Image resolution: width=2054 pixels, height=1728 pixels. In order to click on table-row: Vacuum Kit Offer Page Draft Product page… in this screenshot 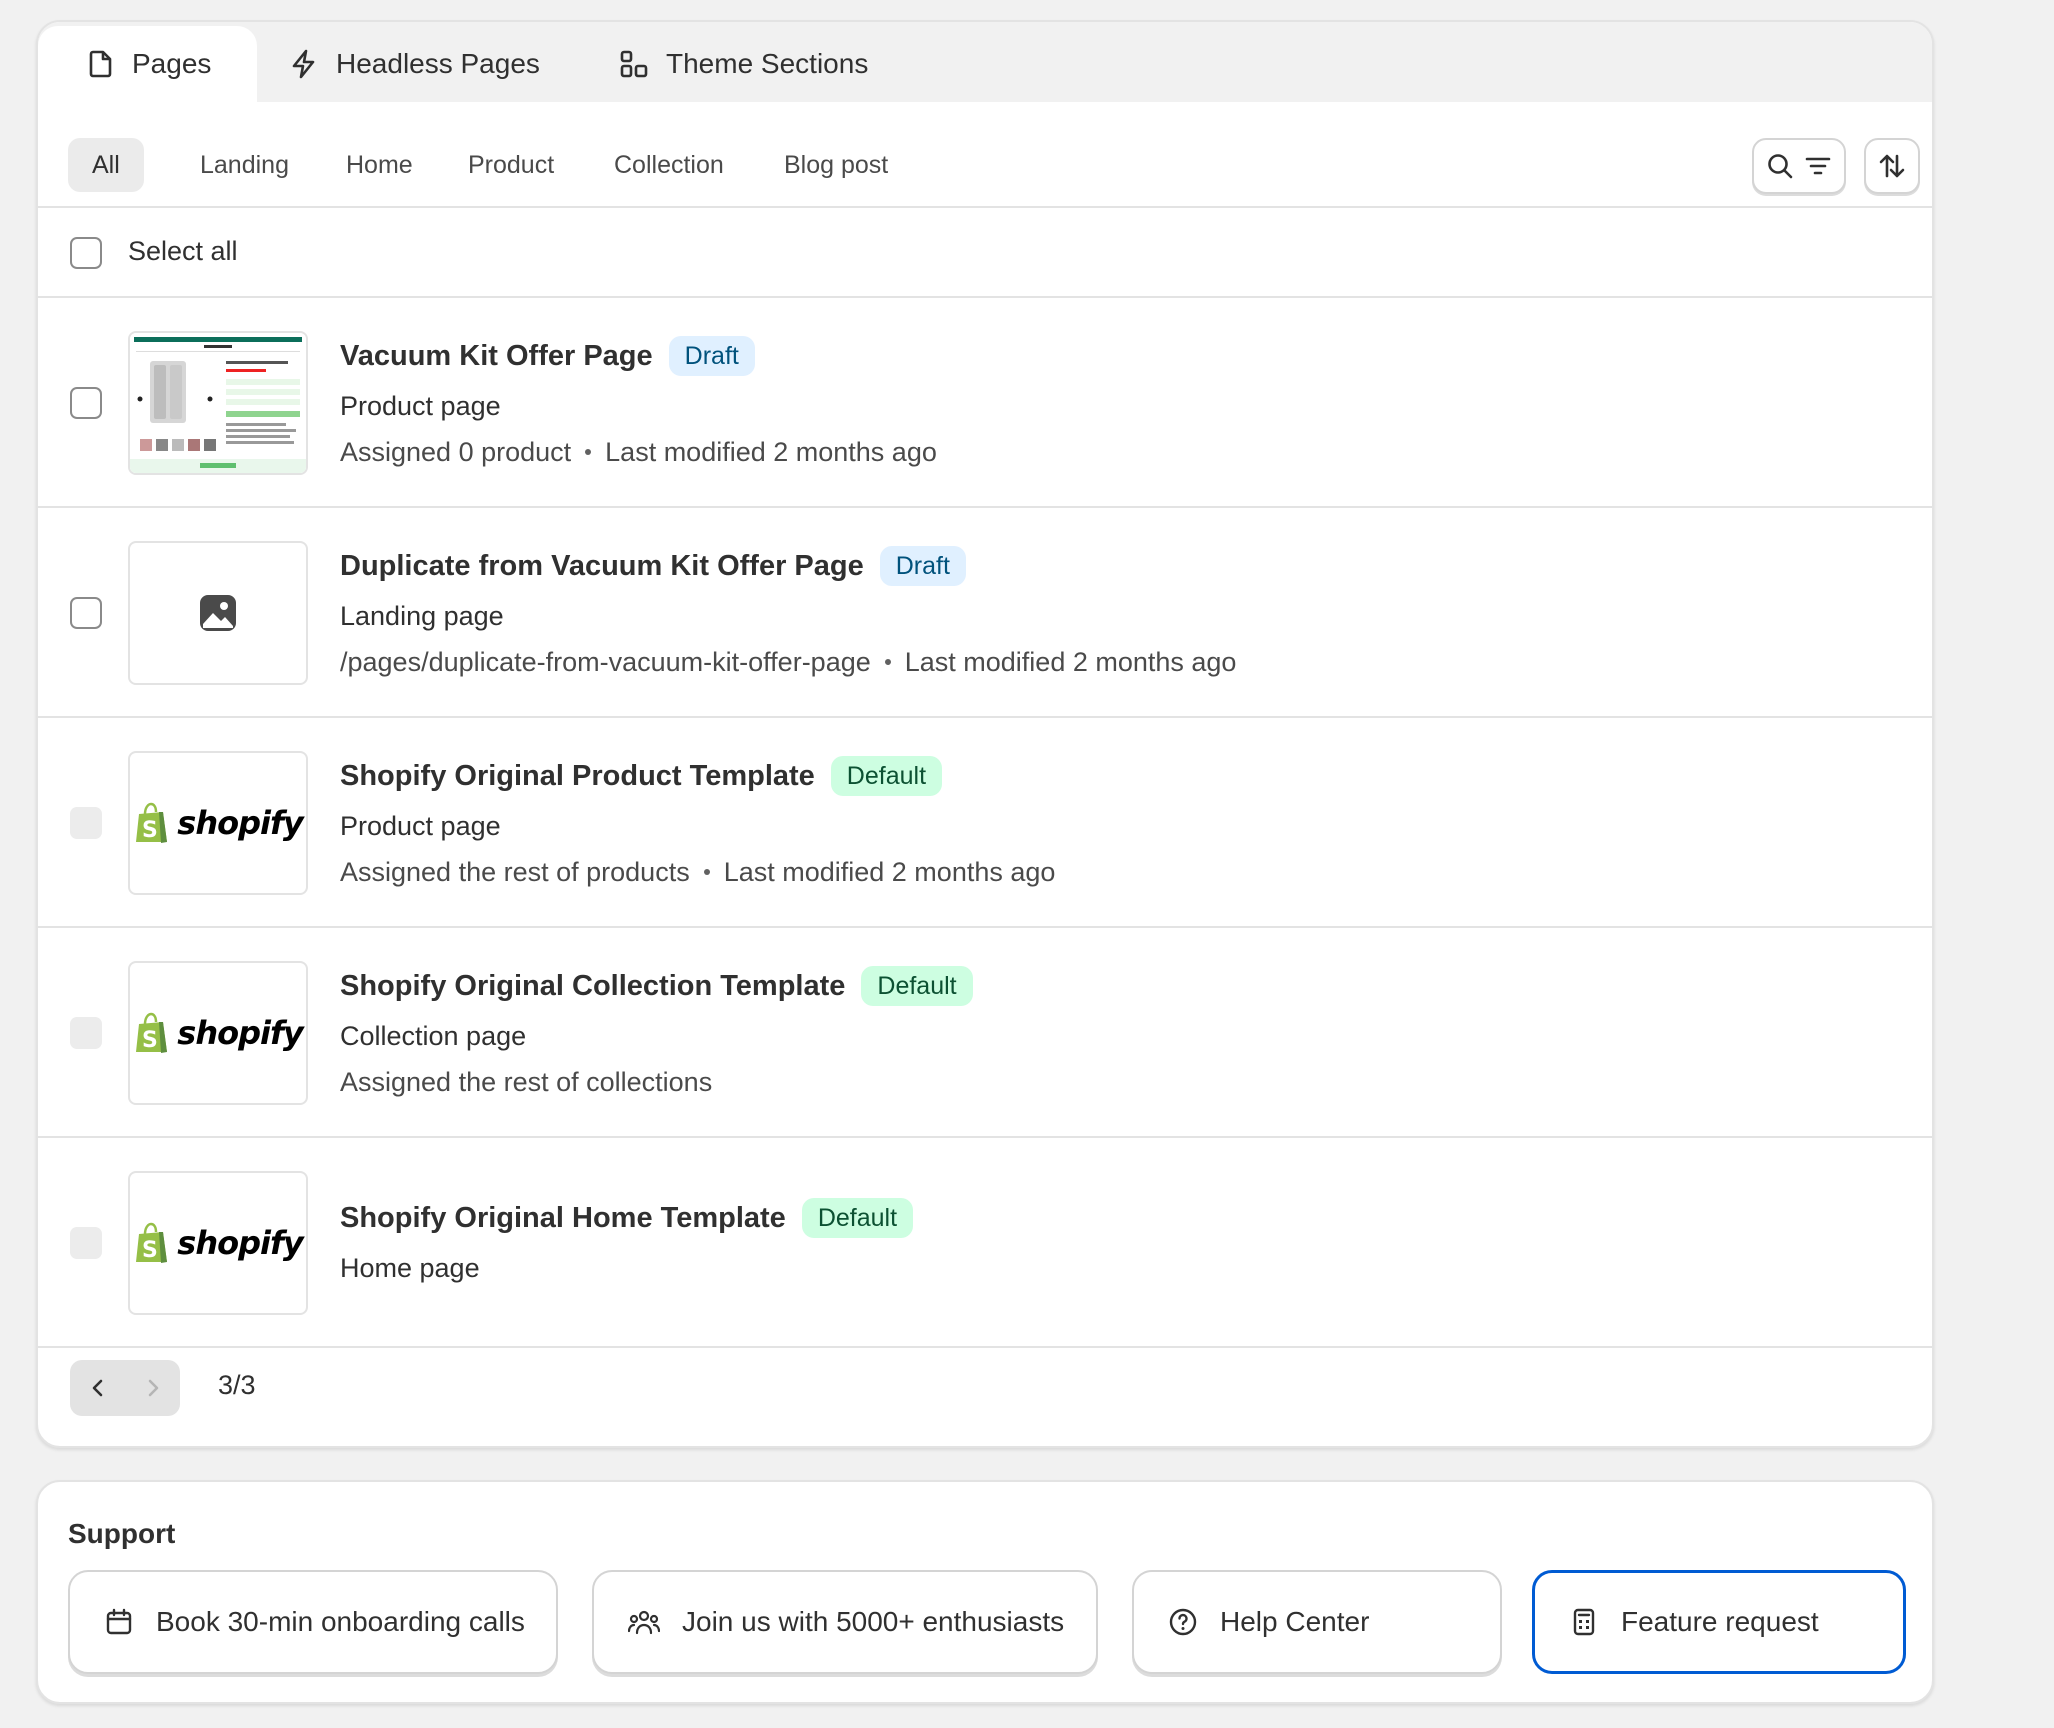, I will do `click(985, 403)`.